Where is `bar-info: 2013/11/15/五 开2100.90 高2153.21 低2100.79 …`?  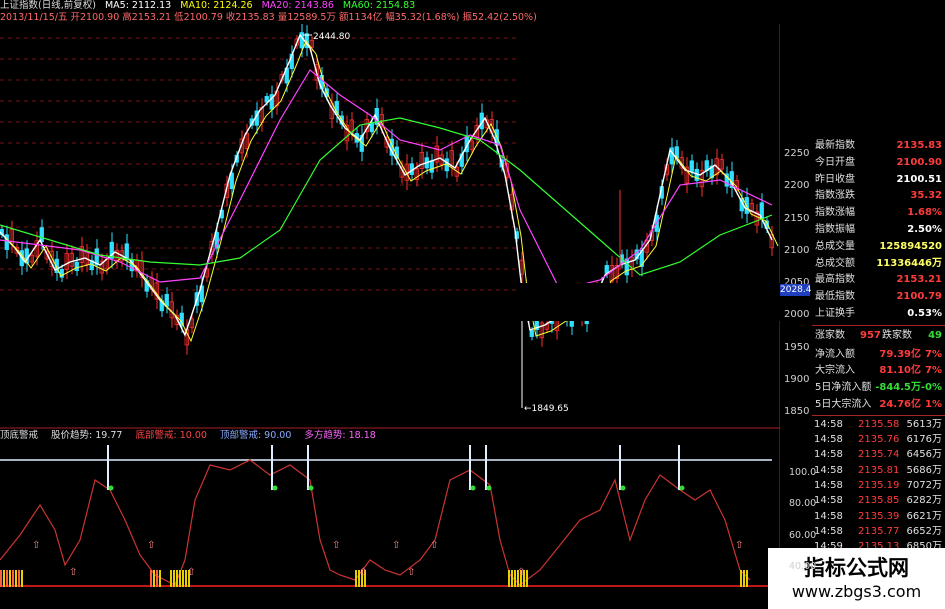 bar-info: 2013/11/15/五 开2100.90 高2153.21 低2100.79 … is located at coordinates (268, 17).